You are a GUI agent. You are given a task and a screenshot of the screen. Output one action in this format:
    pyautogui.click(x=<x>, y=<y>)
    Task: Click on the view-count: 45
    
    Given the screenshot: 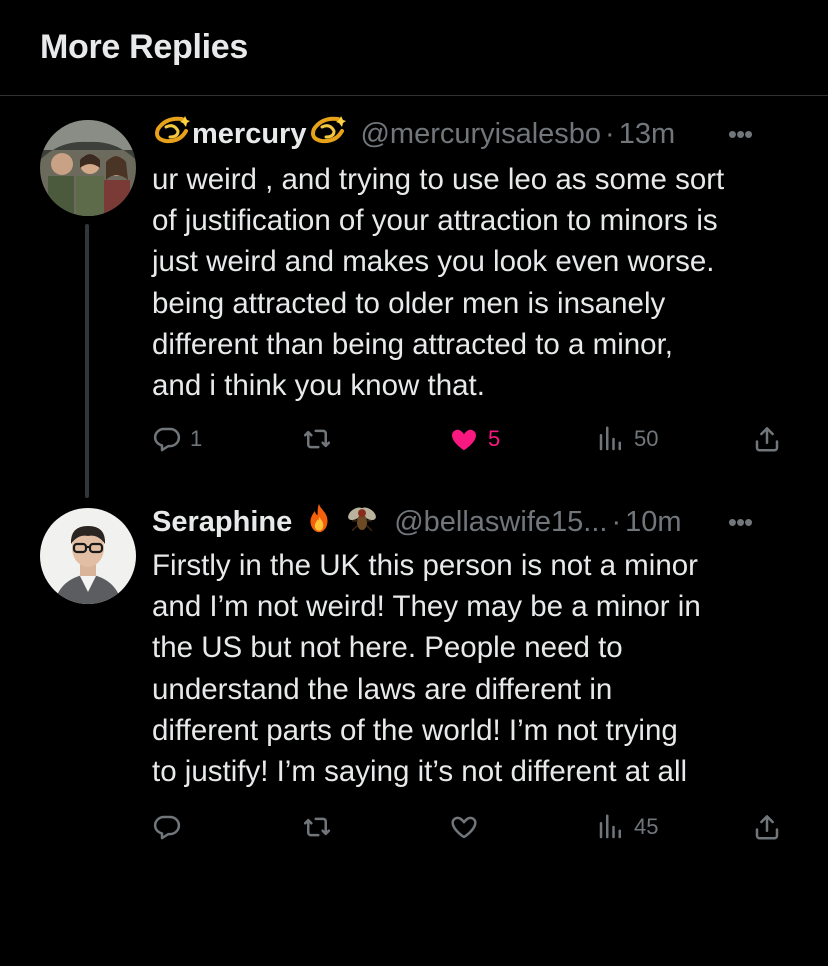 What is the action you would take?
    pyautogui.click(x=646, y=826)
    